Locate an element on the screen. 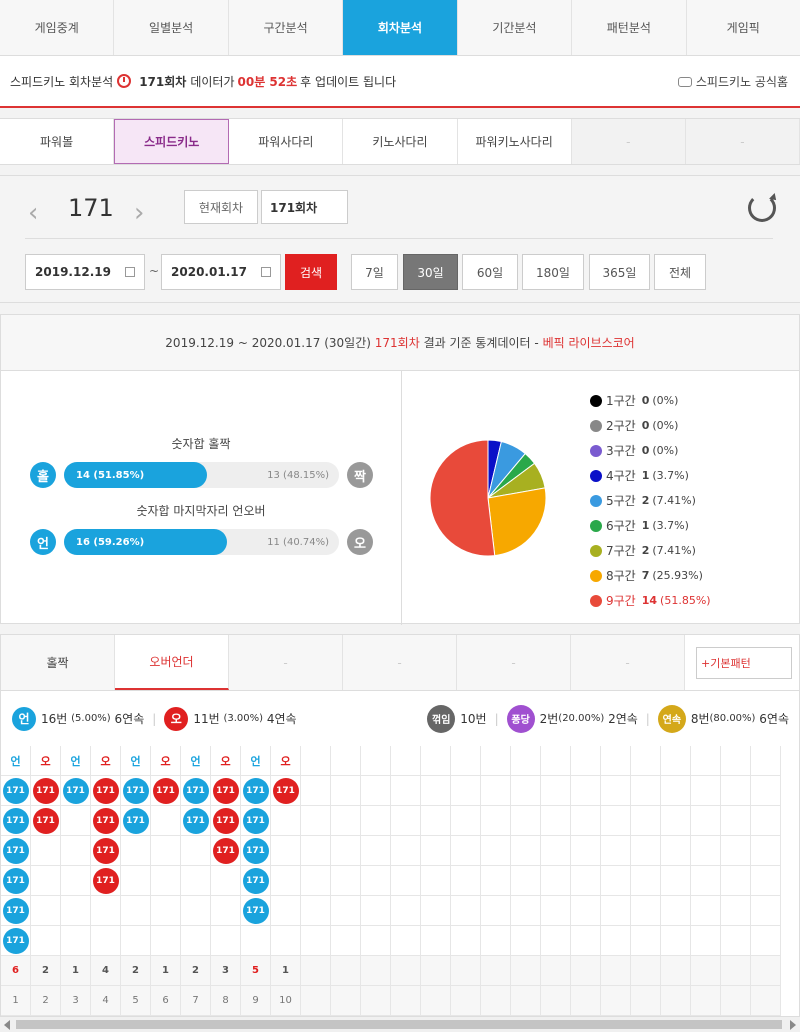 This screenshot has height=1032, width=800. period-button-4: 180일 is located at coordinates (553, 272).